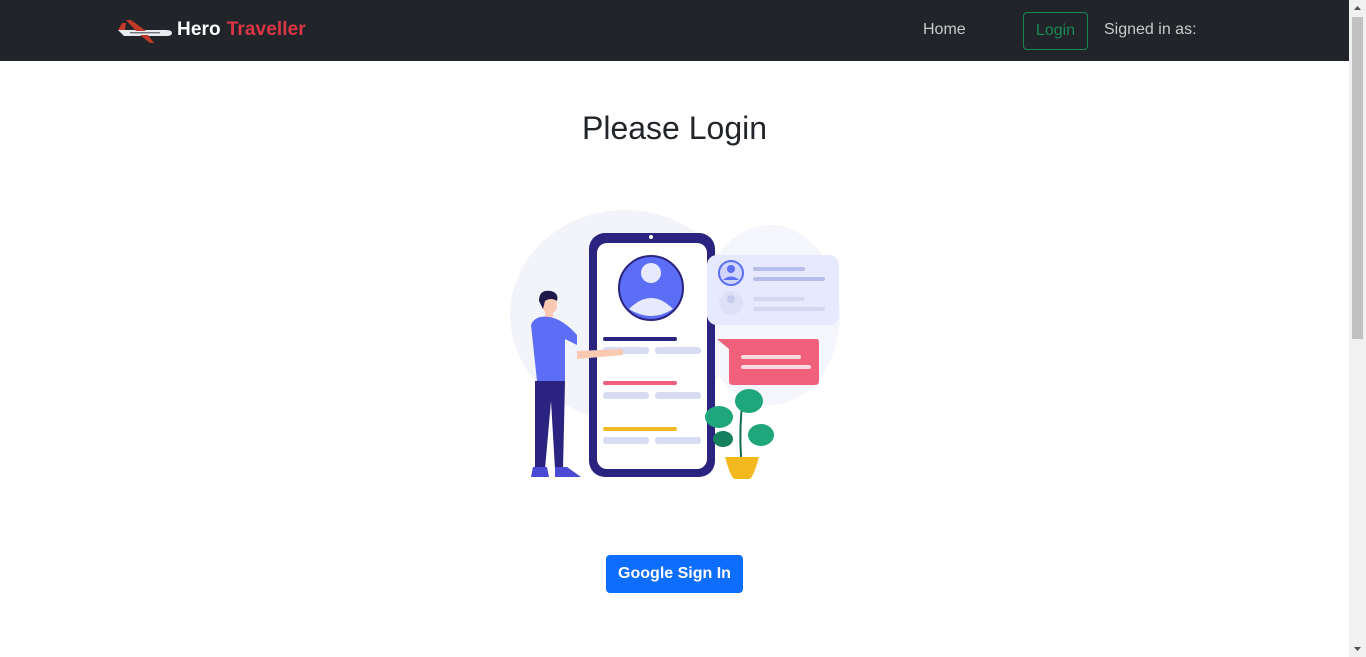 This screenshot has width=1366, height=657. What do you see at coordinates (266, 29) in the screenshot?
I see `brand-name-traveller: Traveller` at bounding box center [266, 29].